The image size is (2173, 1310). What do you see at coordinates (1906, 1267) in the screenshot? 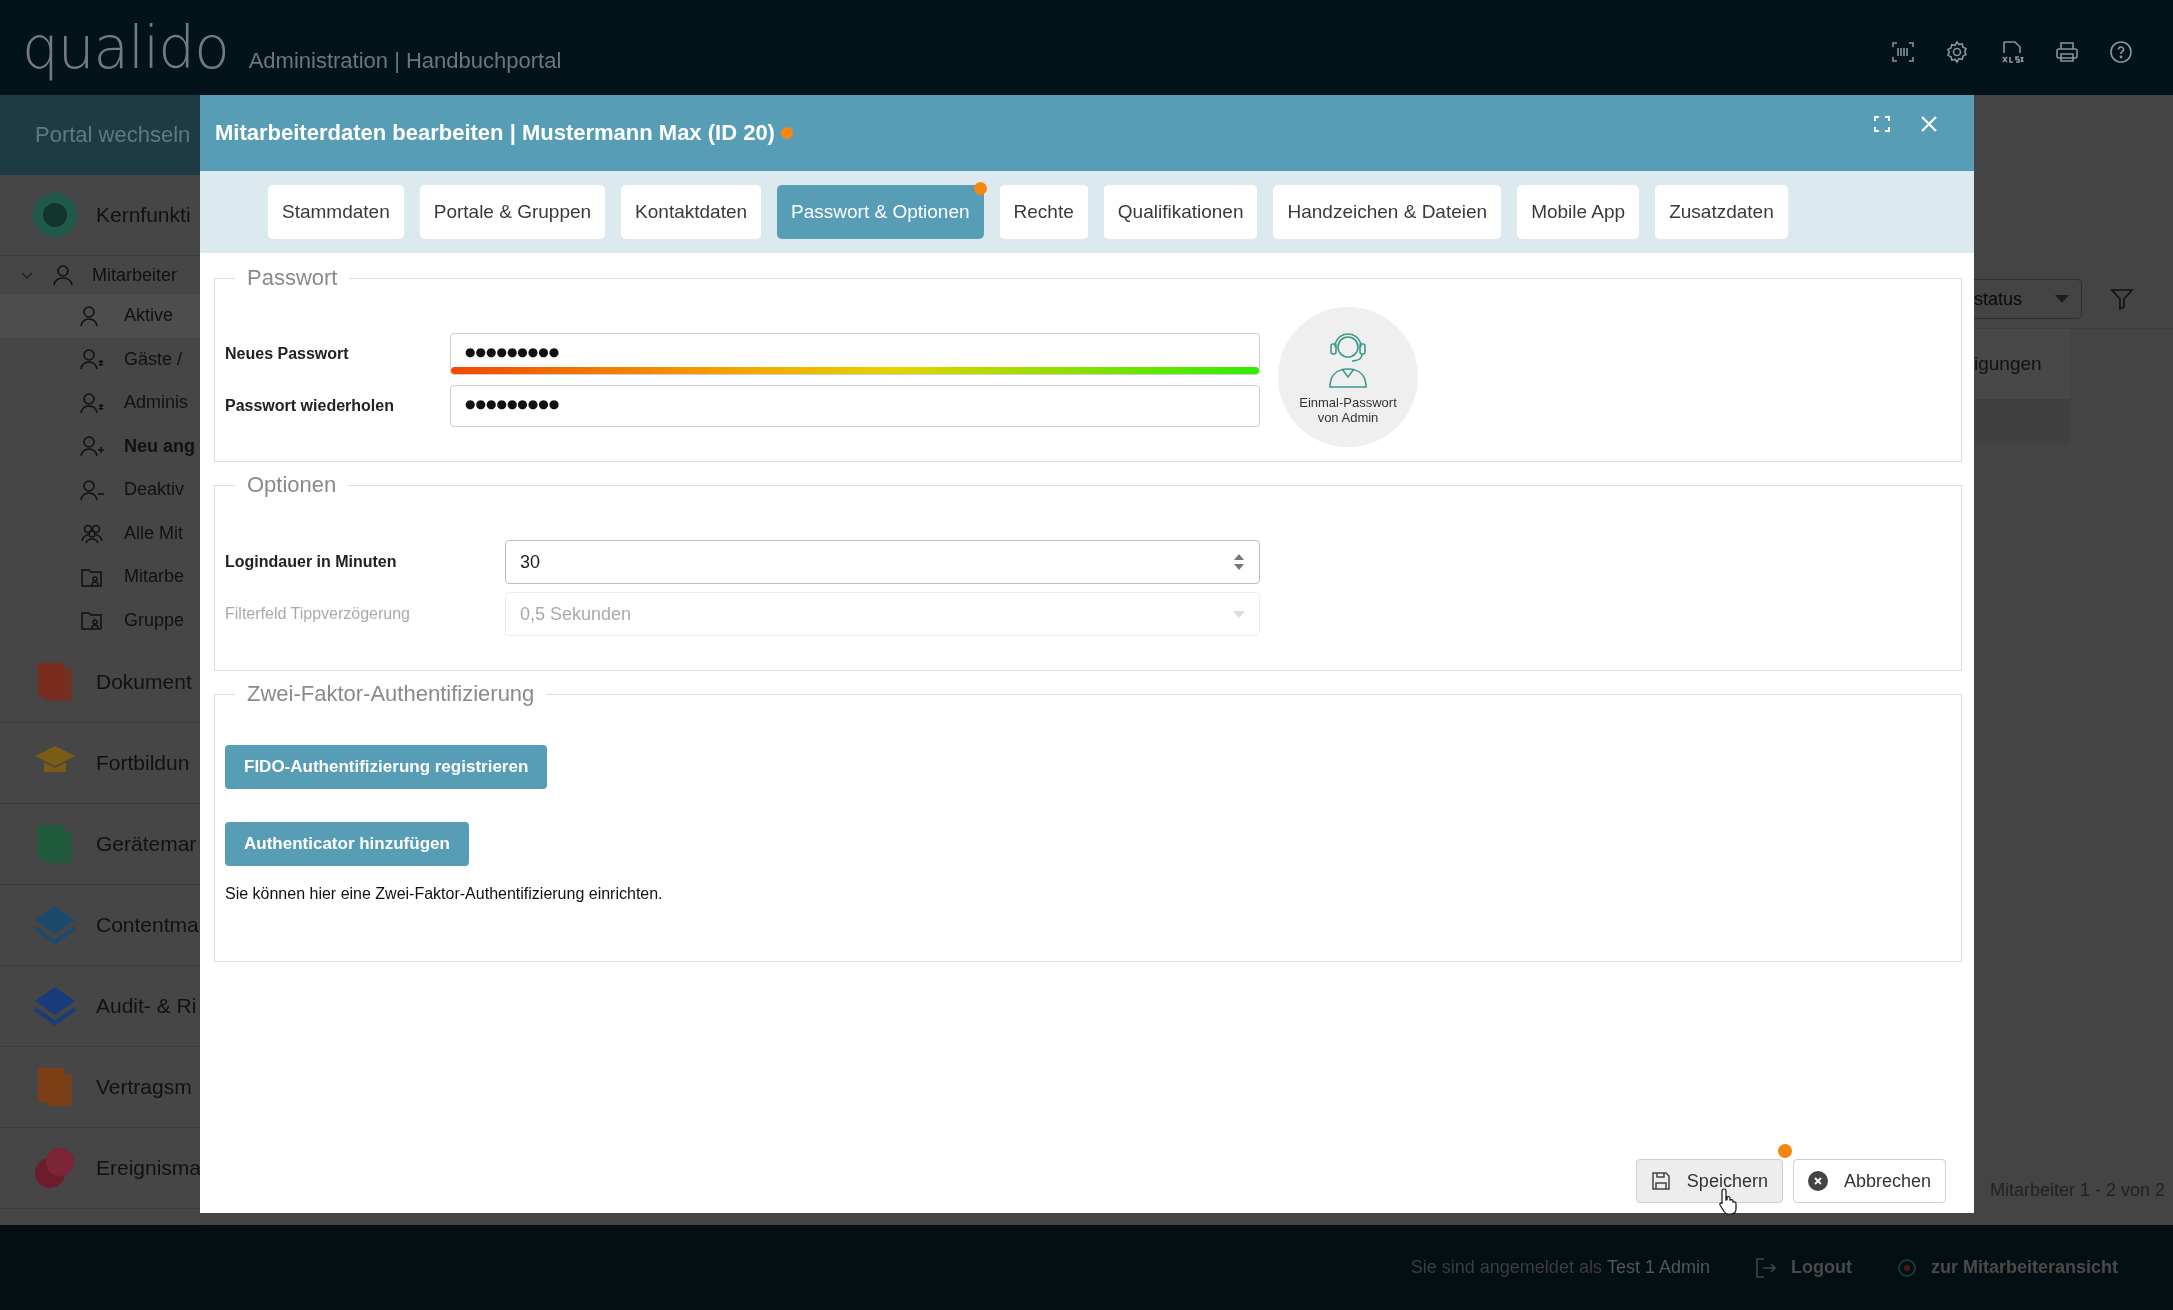
I see `target-icon` at bounding box center [1906, 1267].